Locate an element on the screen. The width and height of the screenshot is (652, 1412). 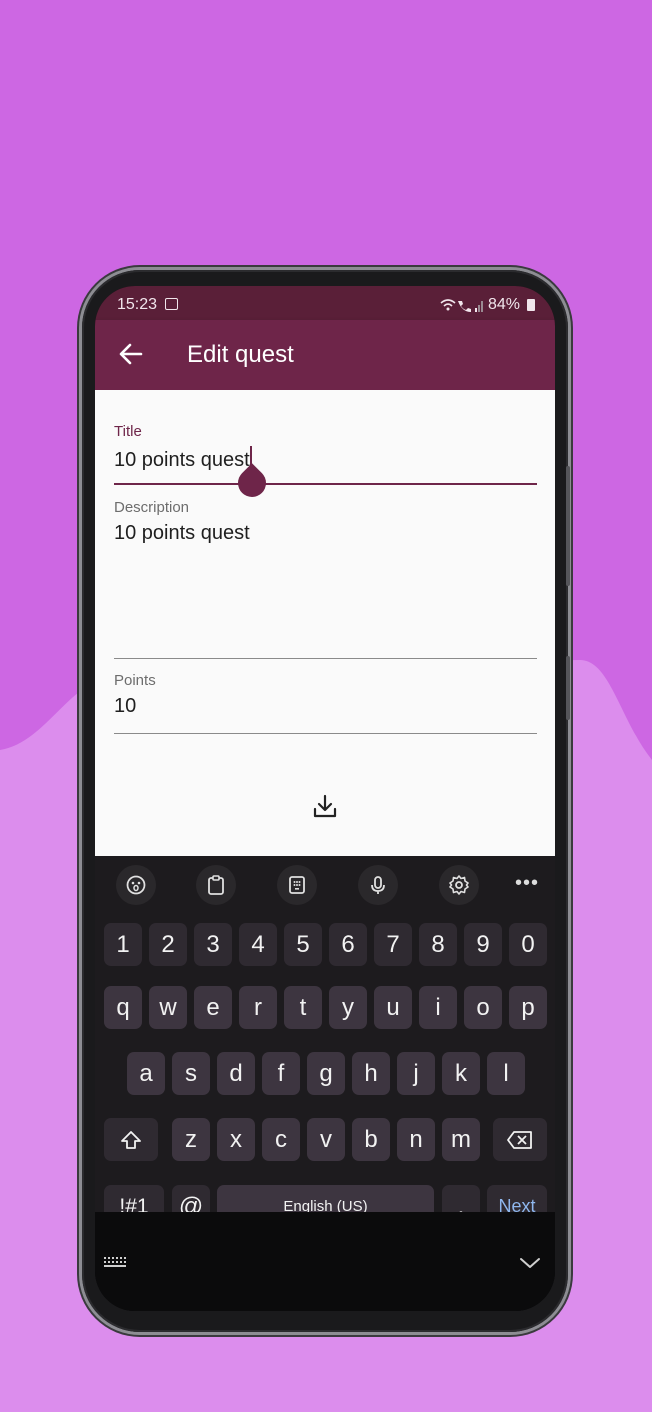
power-button is located at coordinates (568, 688).